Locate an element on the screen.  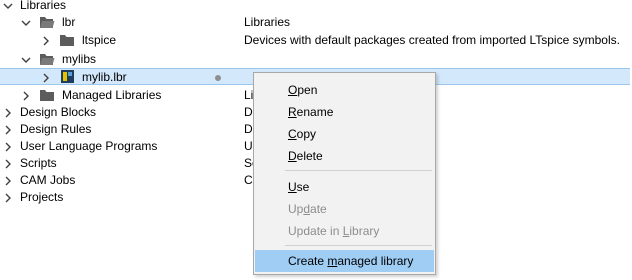
tree-row-libraries: Libraries is located at coordinates (316, 7).